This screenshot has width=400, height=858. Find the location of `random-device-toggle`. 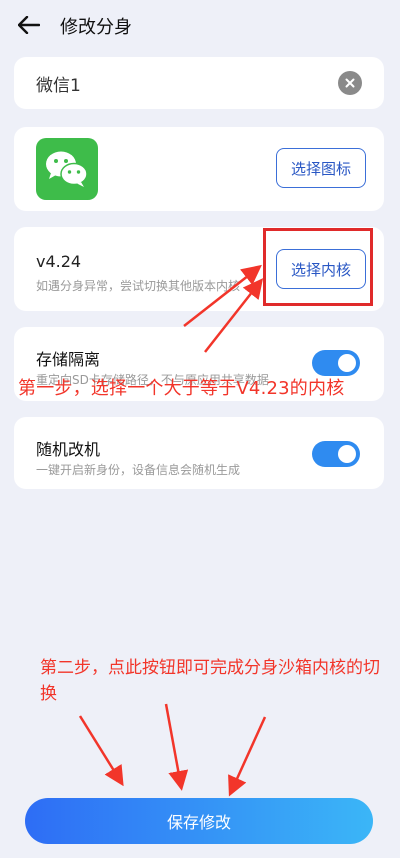

random-device-toggle is located at coordinates (336, 454).